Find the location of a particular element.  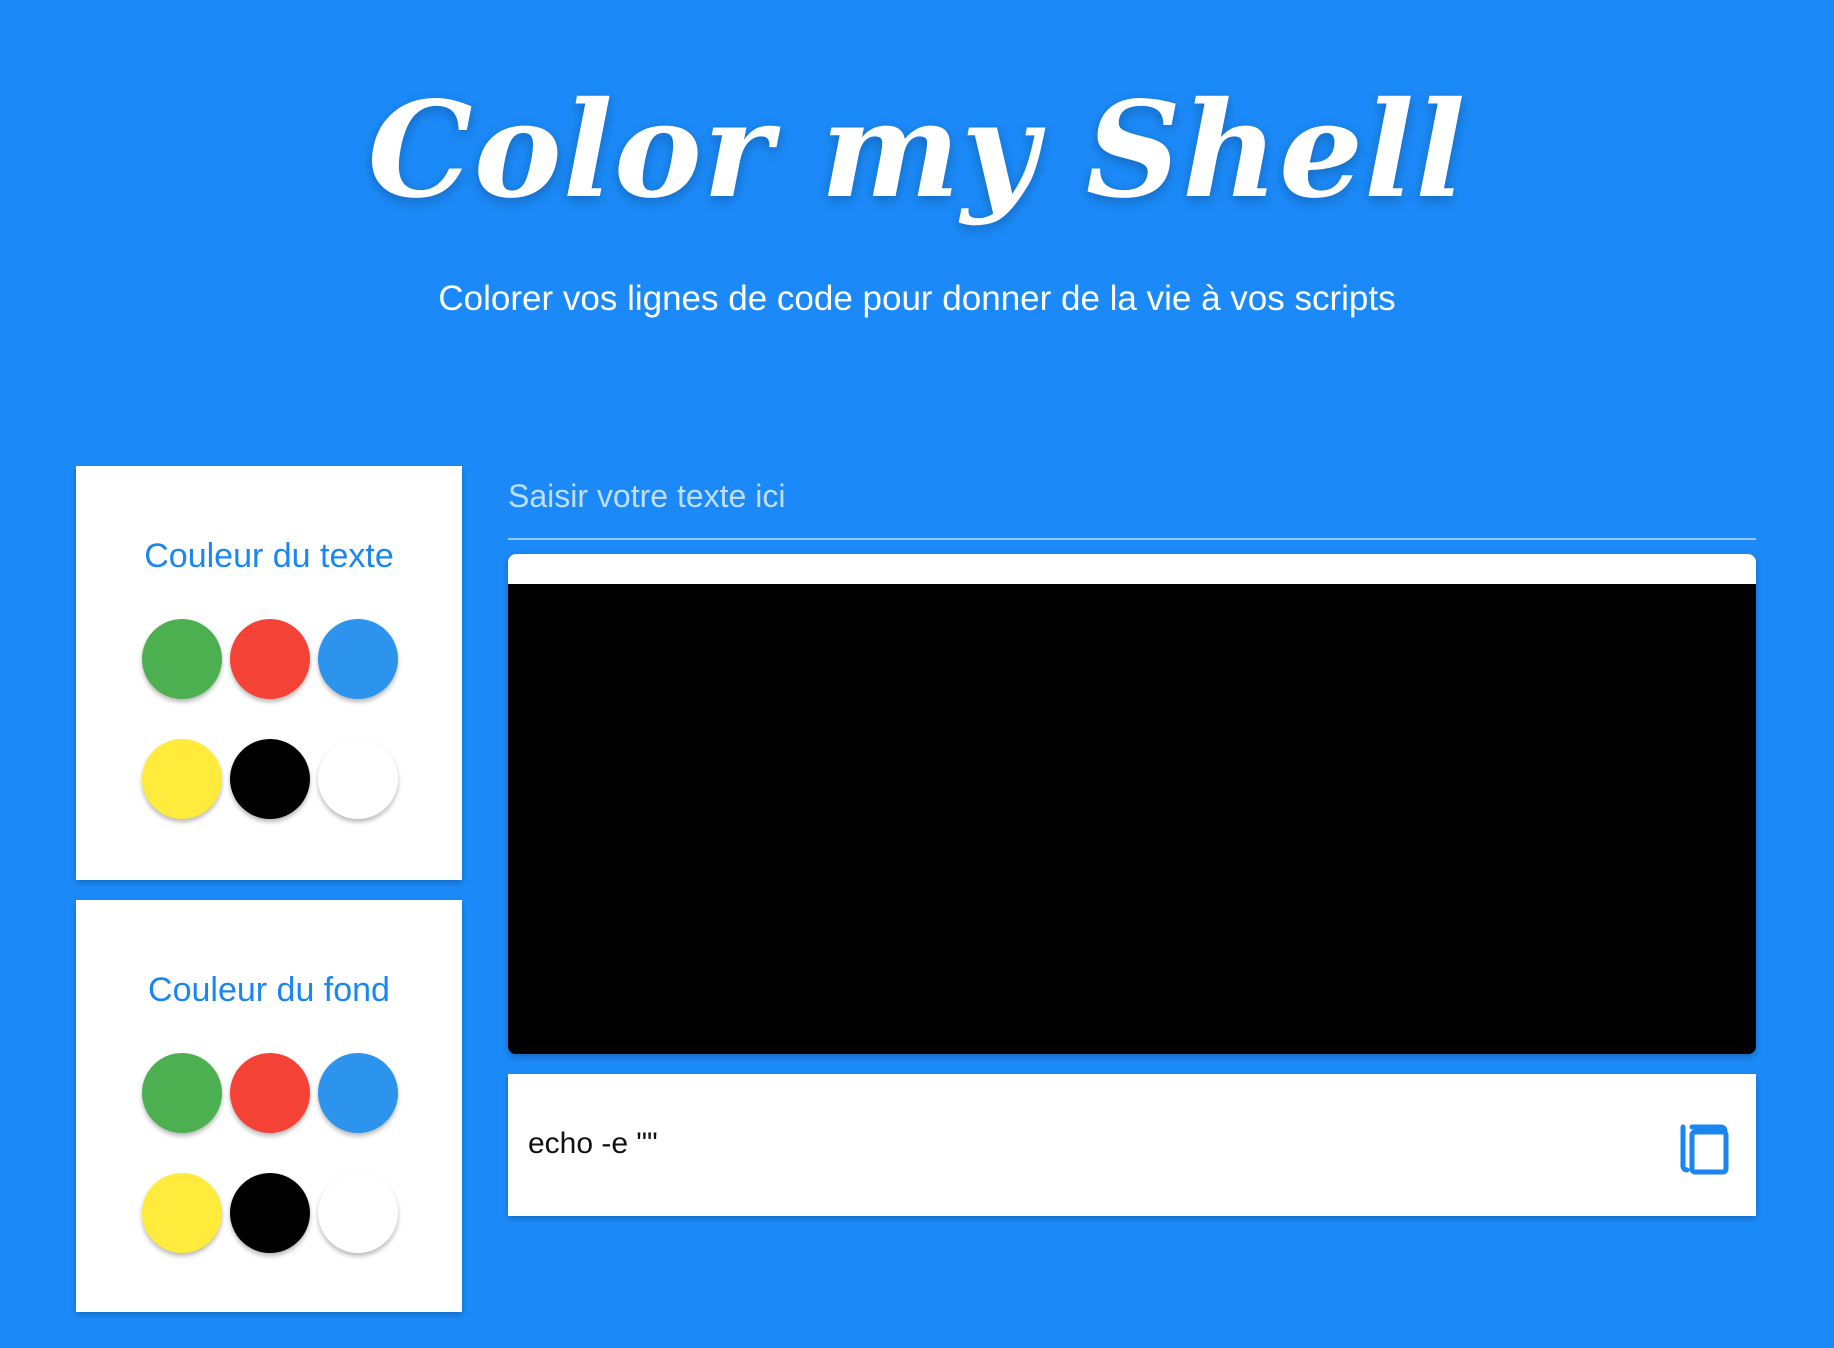

background-color-panel: Couleur du fond is located at coordinates (269, 1106).